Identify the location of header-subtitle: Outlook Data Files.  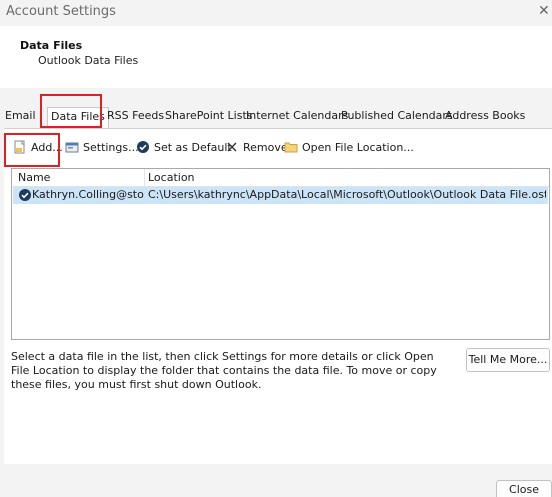
(88, 60).